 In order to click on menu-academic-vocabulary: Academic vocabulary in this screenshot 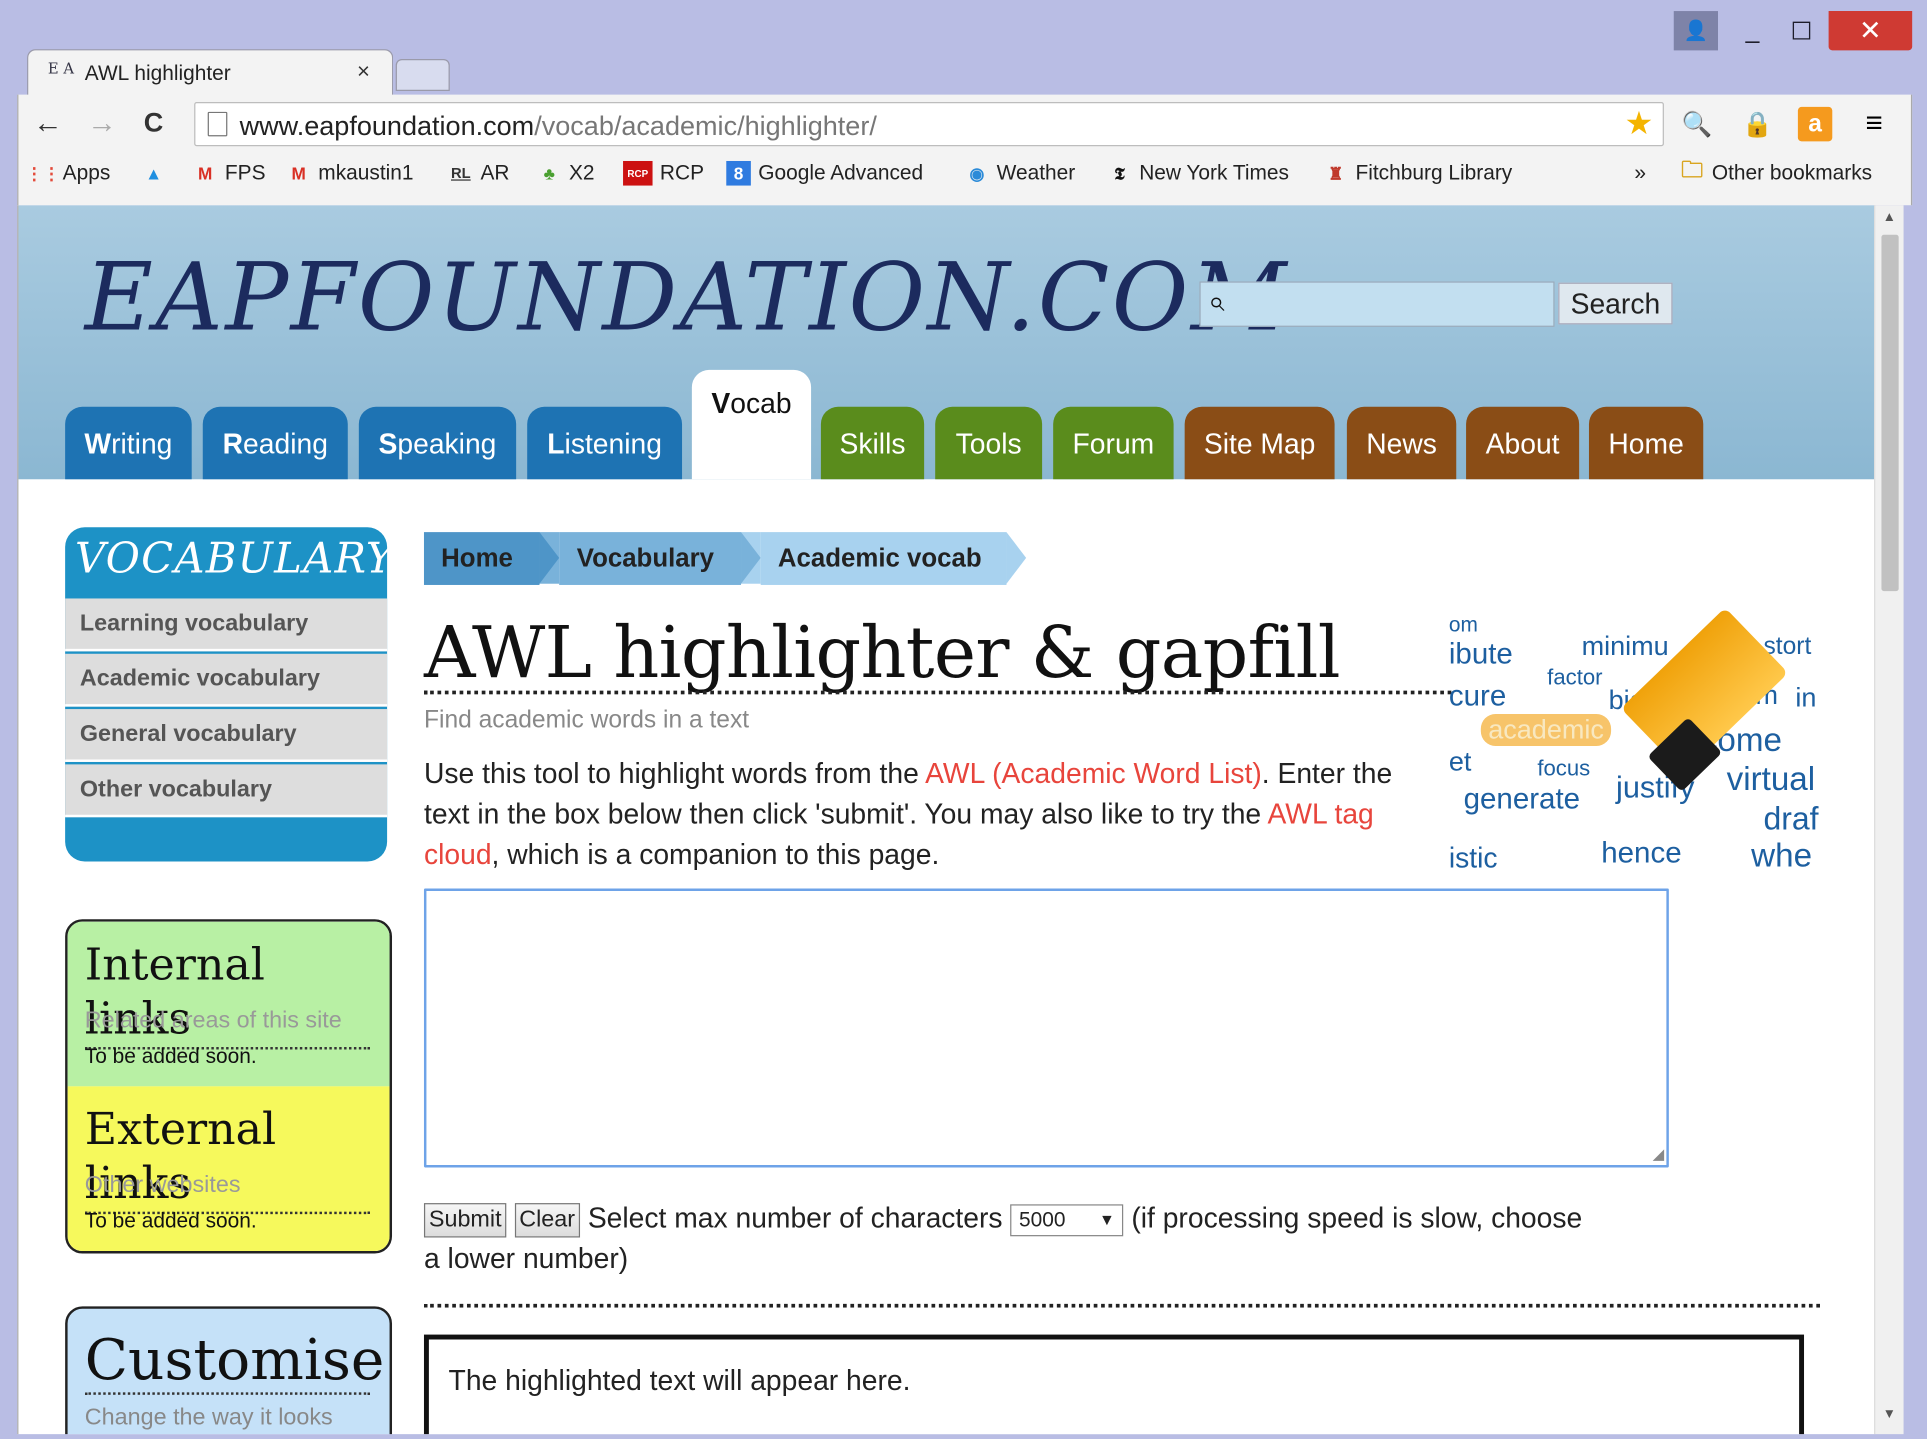, I will do `click(226, 680)`.